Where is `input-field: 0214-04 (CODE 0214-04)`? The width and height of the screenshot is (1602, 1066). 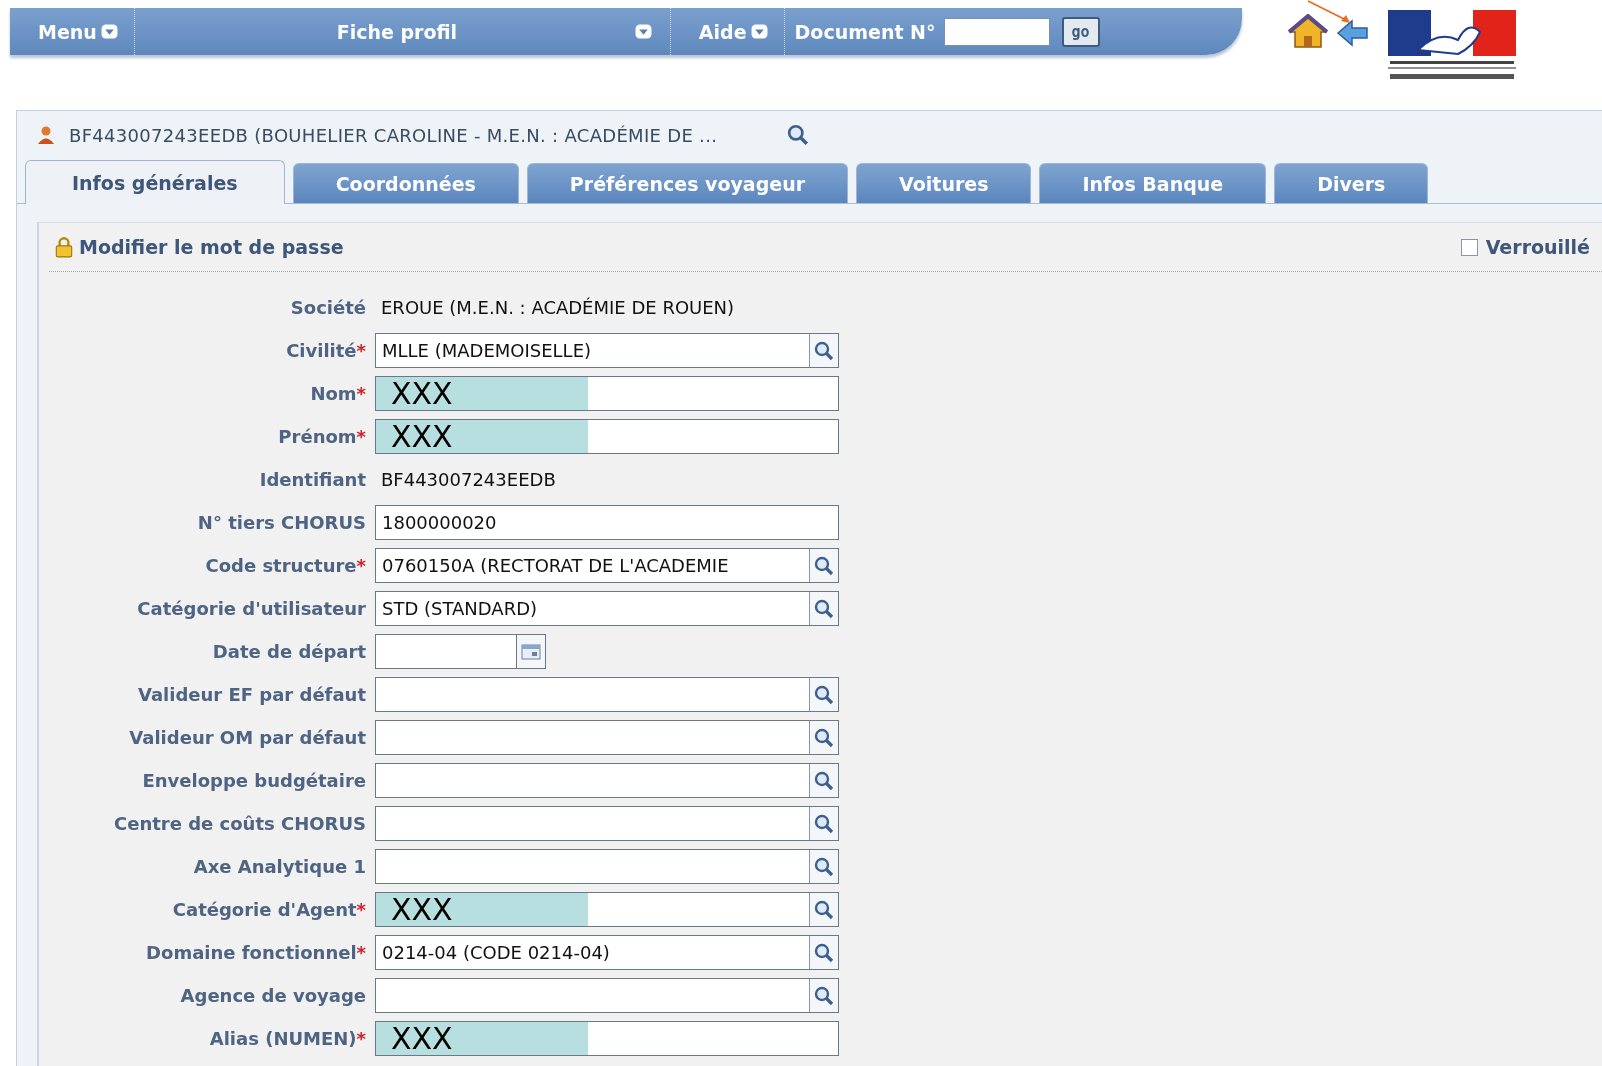
input-field: 0214-04 (CODE 0214-04) is located at coordinates (607, 952).